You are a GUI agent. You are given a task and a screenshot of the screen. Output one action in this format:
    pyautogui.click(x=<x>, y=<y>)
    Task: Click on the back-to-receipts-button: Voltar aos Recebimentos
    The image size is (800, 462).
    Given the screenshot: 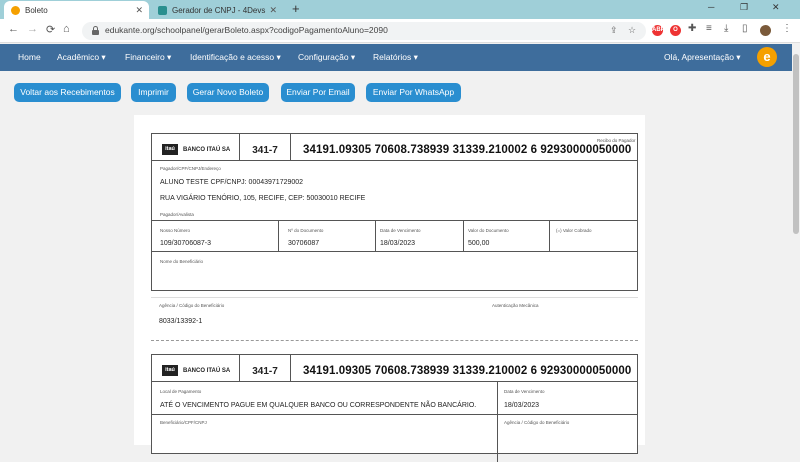 What is the action you would take?
    pyautogui.click(x=67, y=92)
    